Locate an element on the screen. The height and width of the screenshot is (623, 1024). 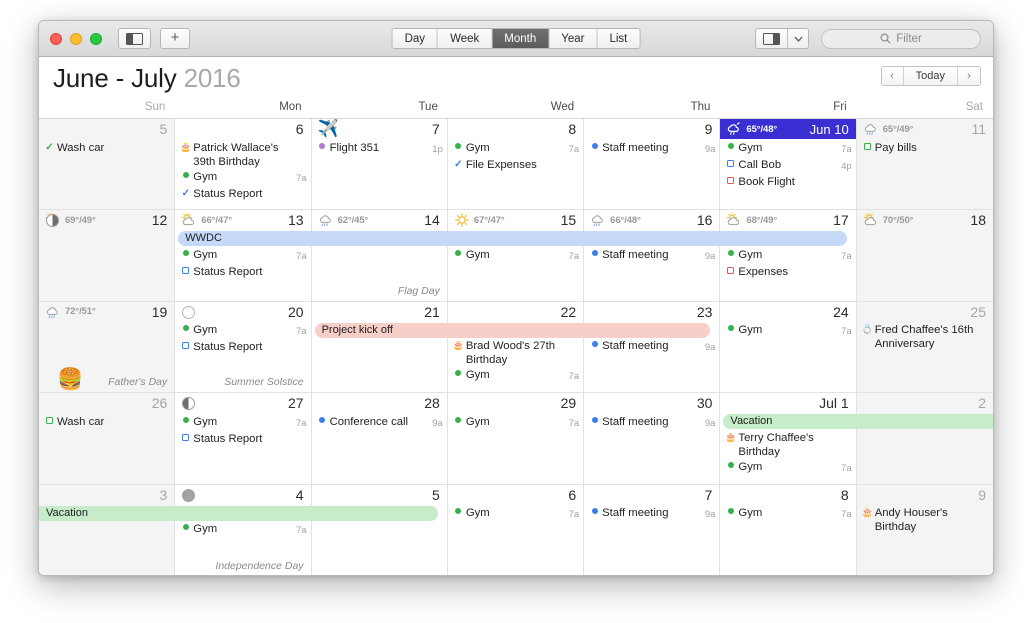
next-month-button: › is located at coordinates (969, 76).